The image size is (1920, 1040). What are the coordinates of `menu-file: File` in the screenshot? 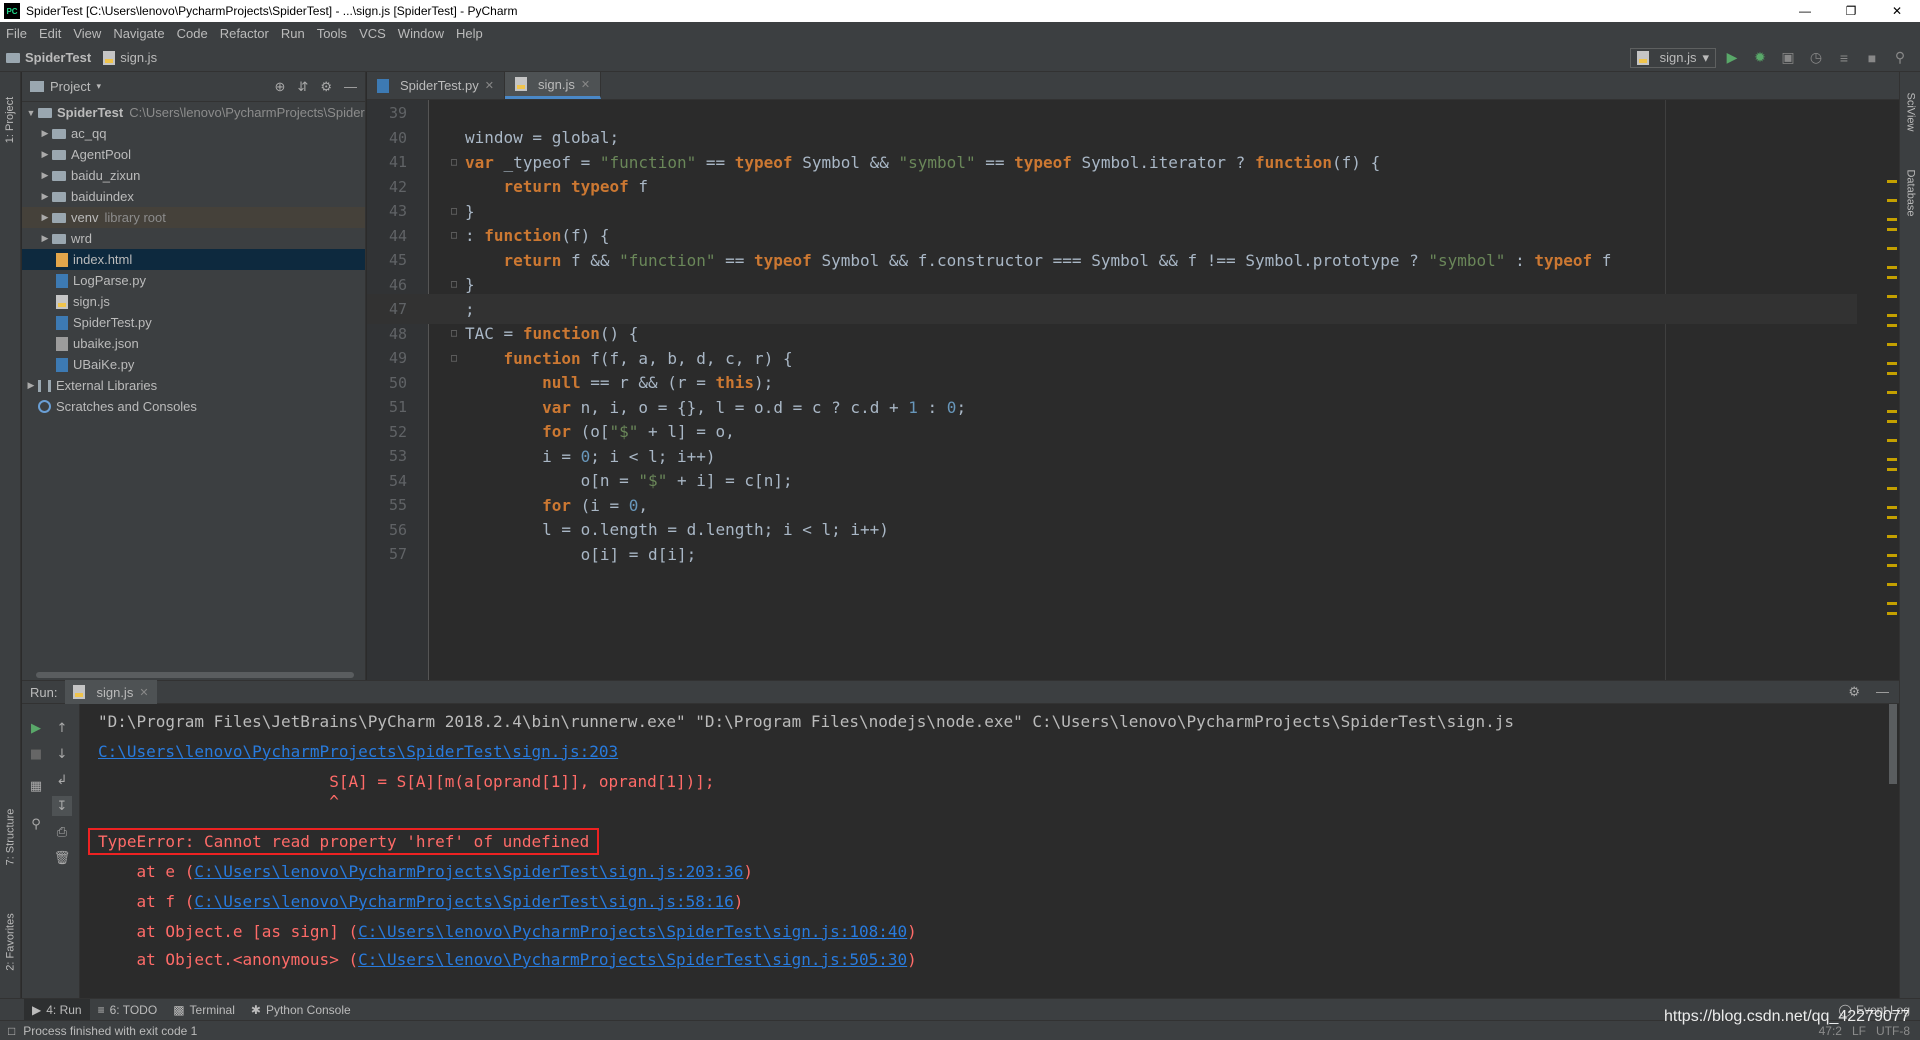 It's located at (16, 33).